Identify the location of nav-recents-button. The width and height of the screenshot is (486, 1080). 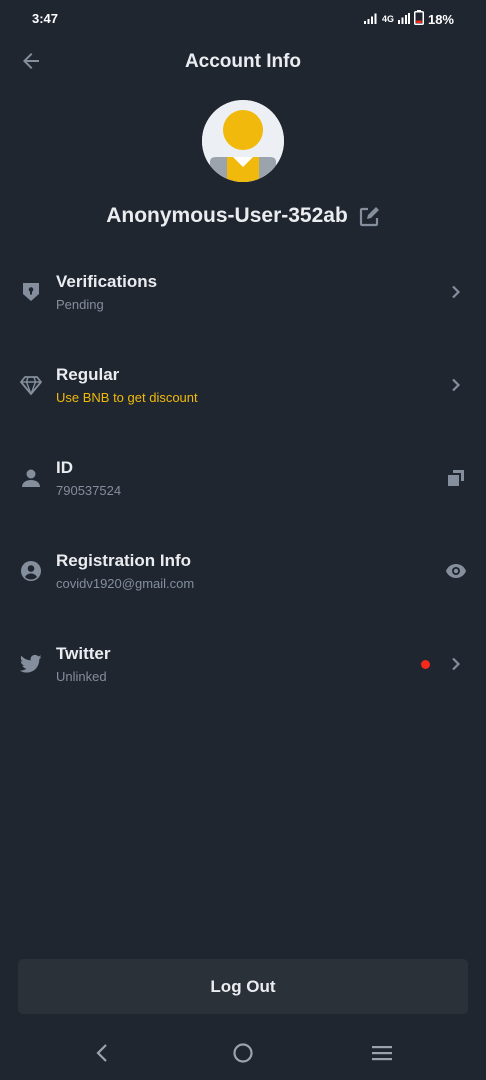
(382, 1055).